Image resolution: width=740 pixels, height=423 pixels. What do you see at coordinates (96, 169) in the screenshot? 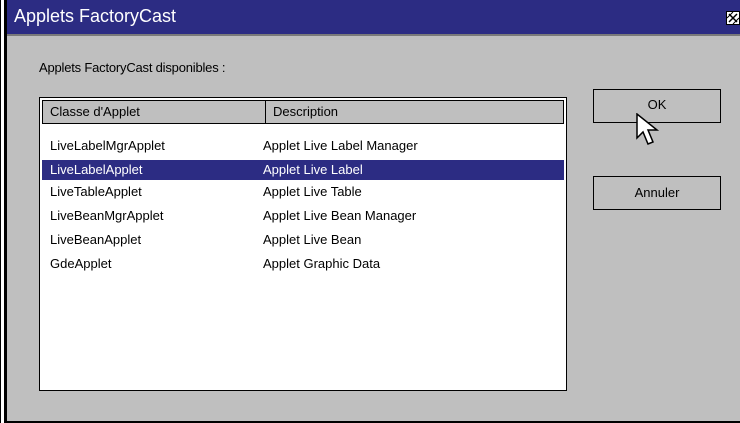
I see `row-class: LiveLabelApplet` at bounding box center [96, 169].